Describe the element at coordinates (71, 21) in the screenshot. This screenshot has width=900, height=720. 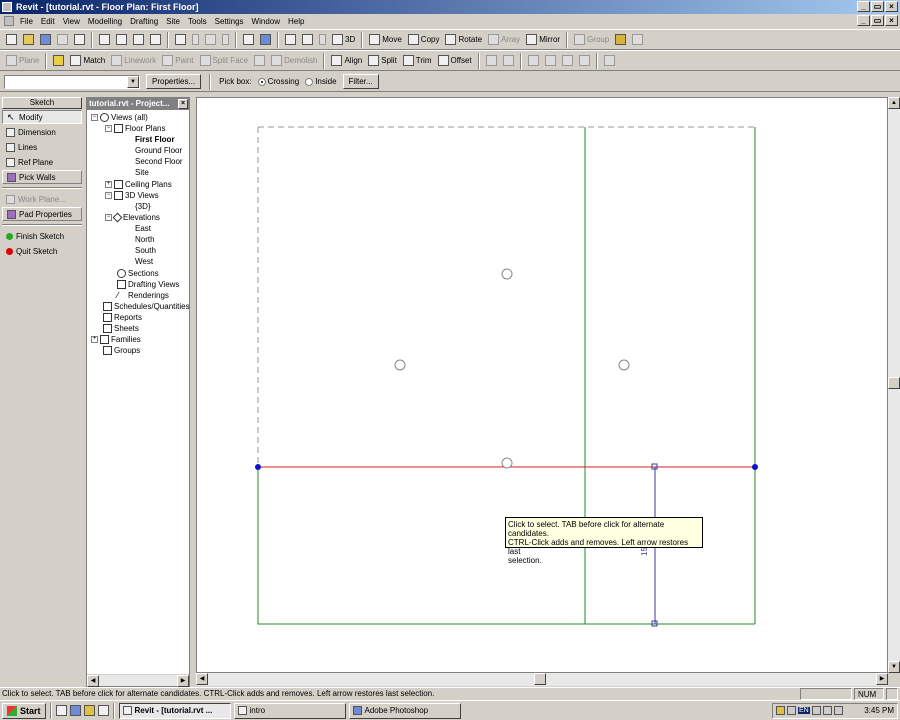
I see `menu-view: View` at that location.